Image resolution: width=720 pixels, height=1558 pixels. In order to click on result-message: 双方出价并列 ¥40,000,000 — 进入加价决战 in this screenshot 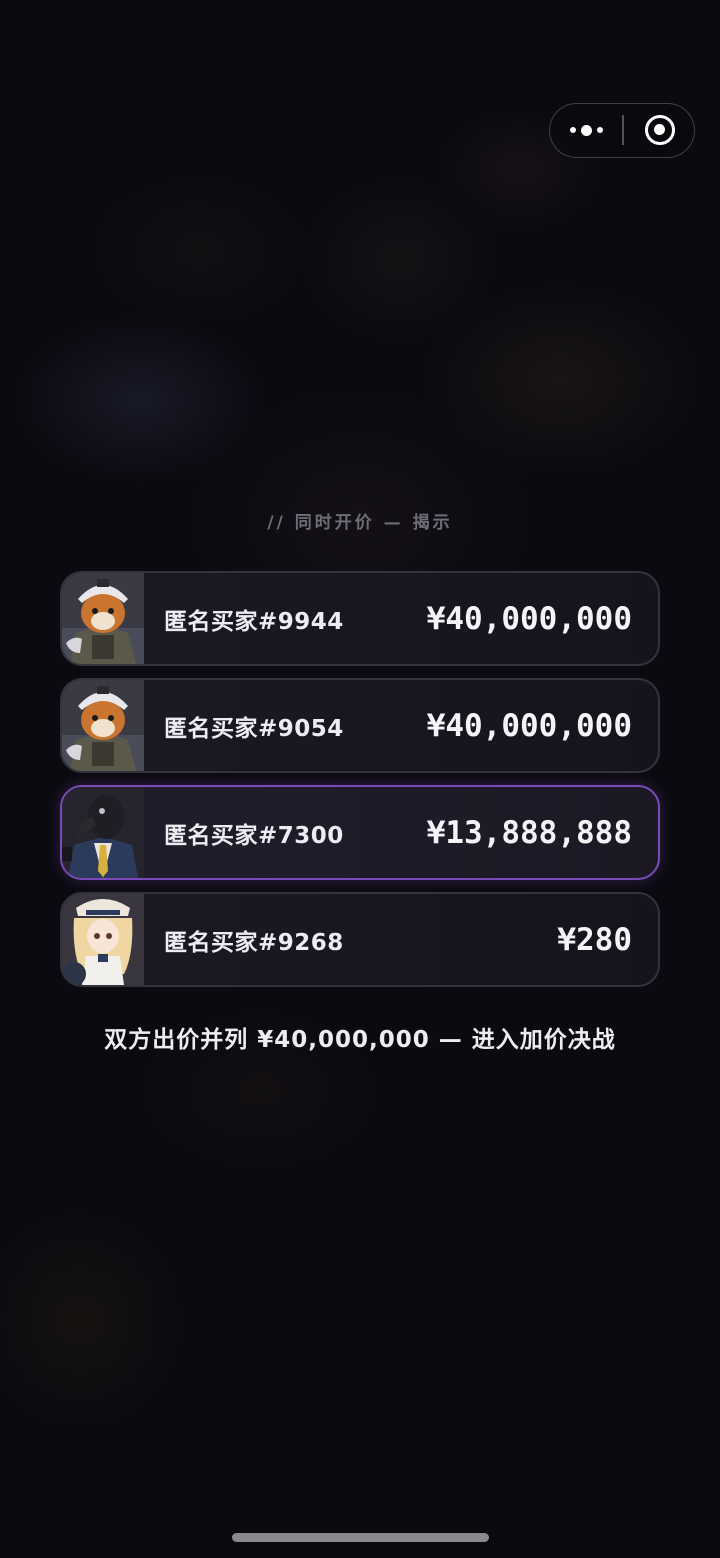, I will do `click(360, 1040)`.